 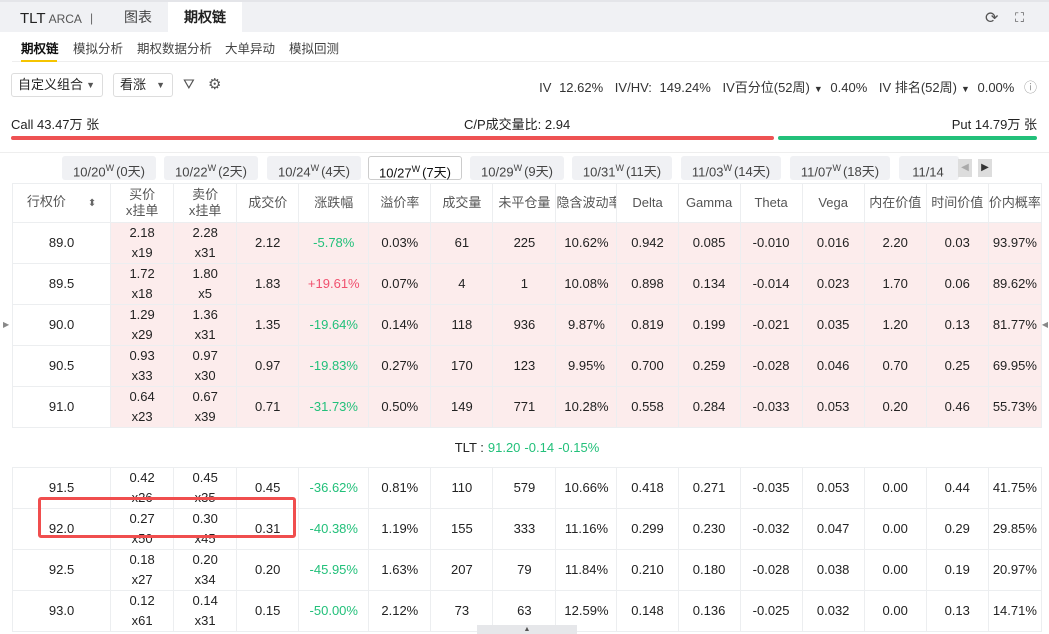 I want to click on bid-value: 2.18, so click(x=142, y=232).